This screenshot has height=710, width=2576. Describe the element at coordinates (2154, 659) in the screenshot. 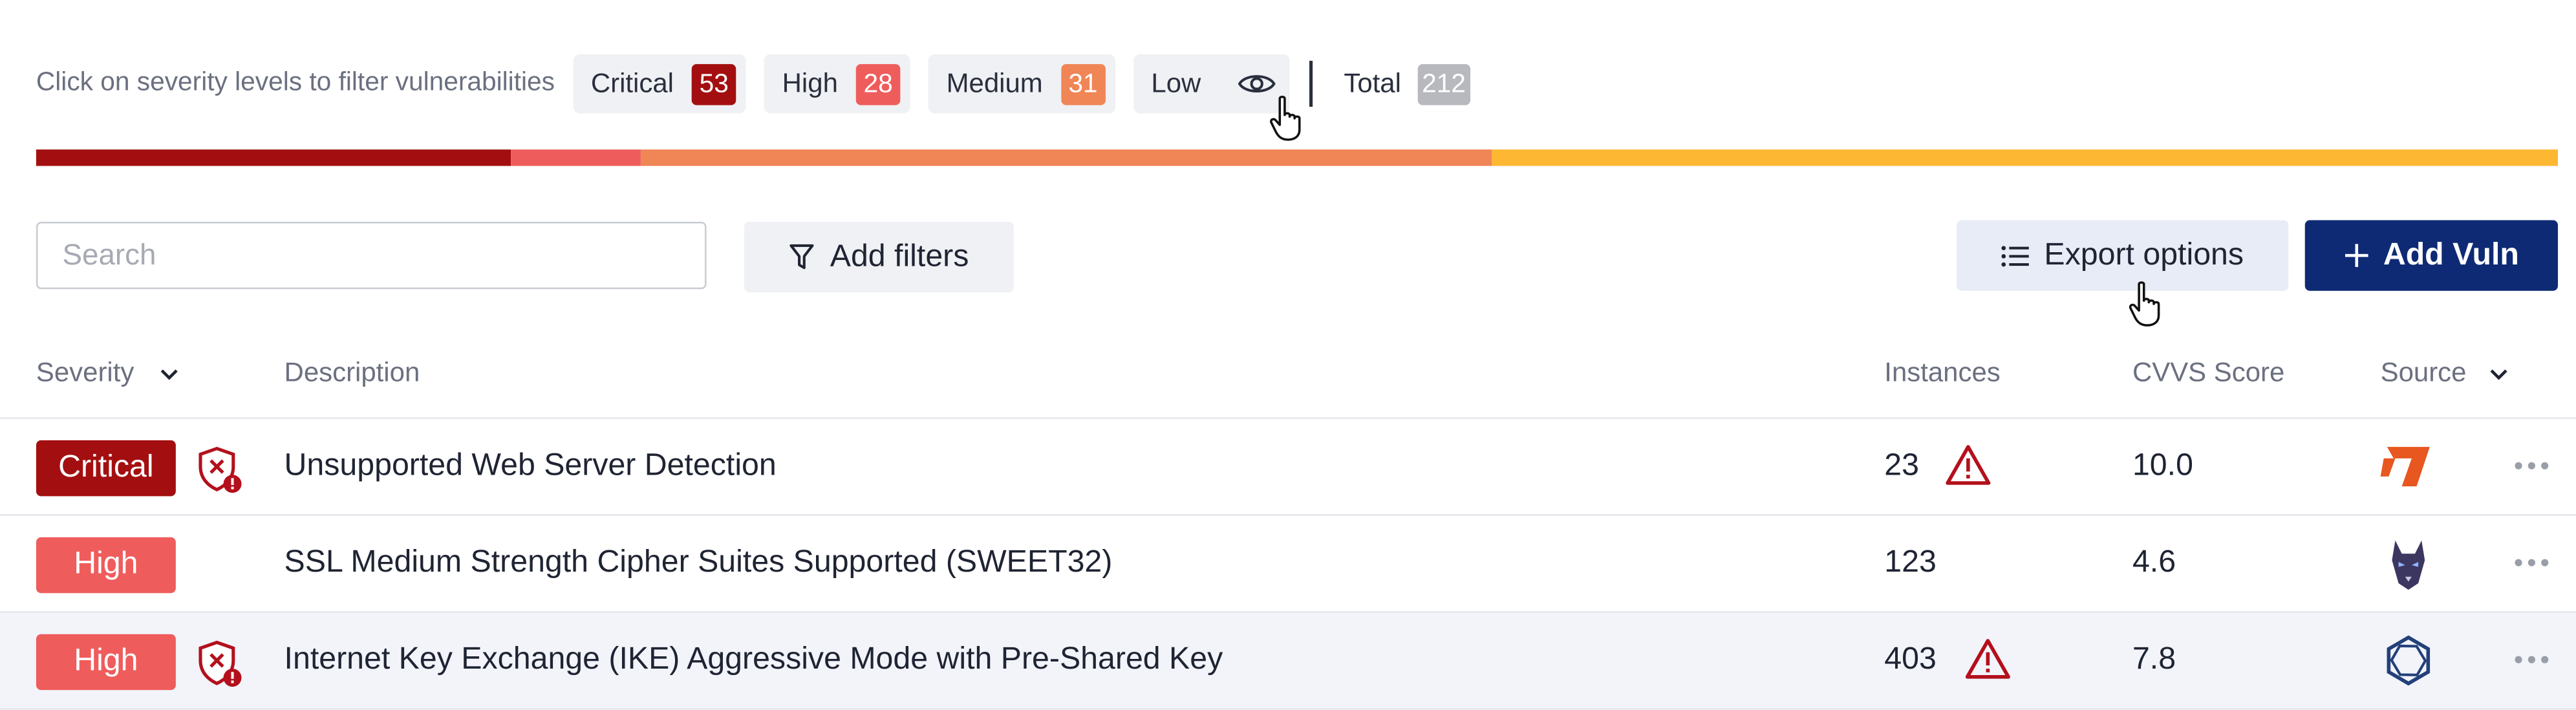

I see `cvss-score: 7.8` at that location.